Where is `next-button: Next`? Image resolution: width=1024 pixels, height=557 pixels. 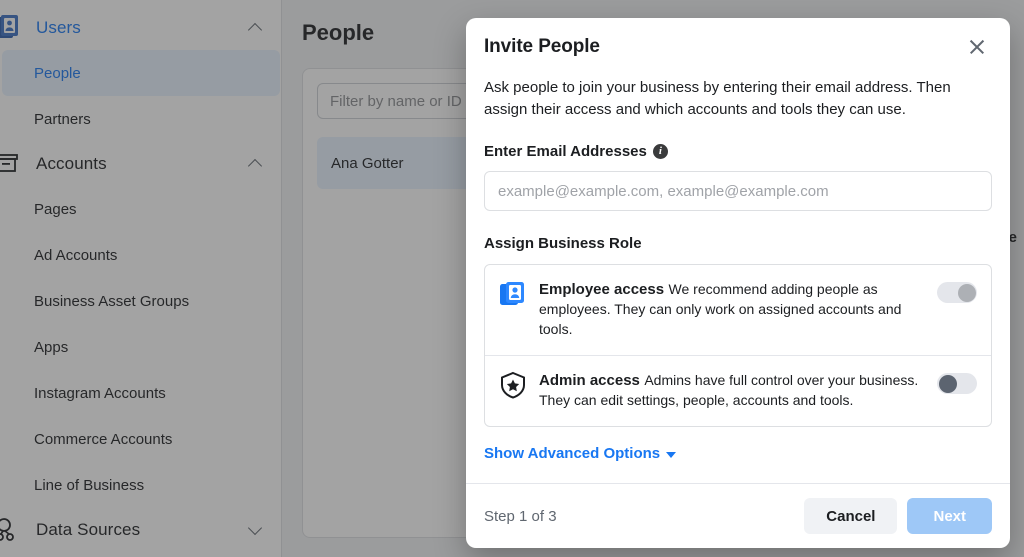
next-button: Next is located at coordinates (949, 516).